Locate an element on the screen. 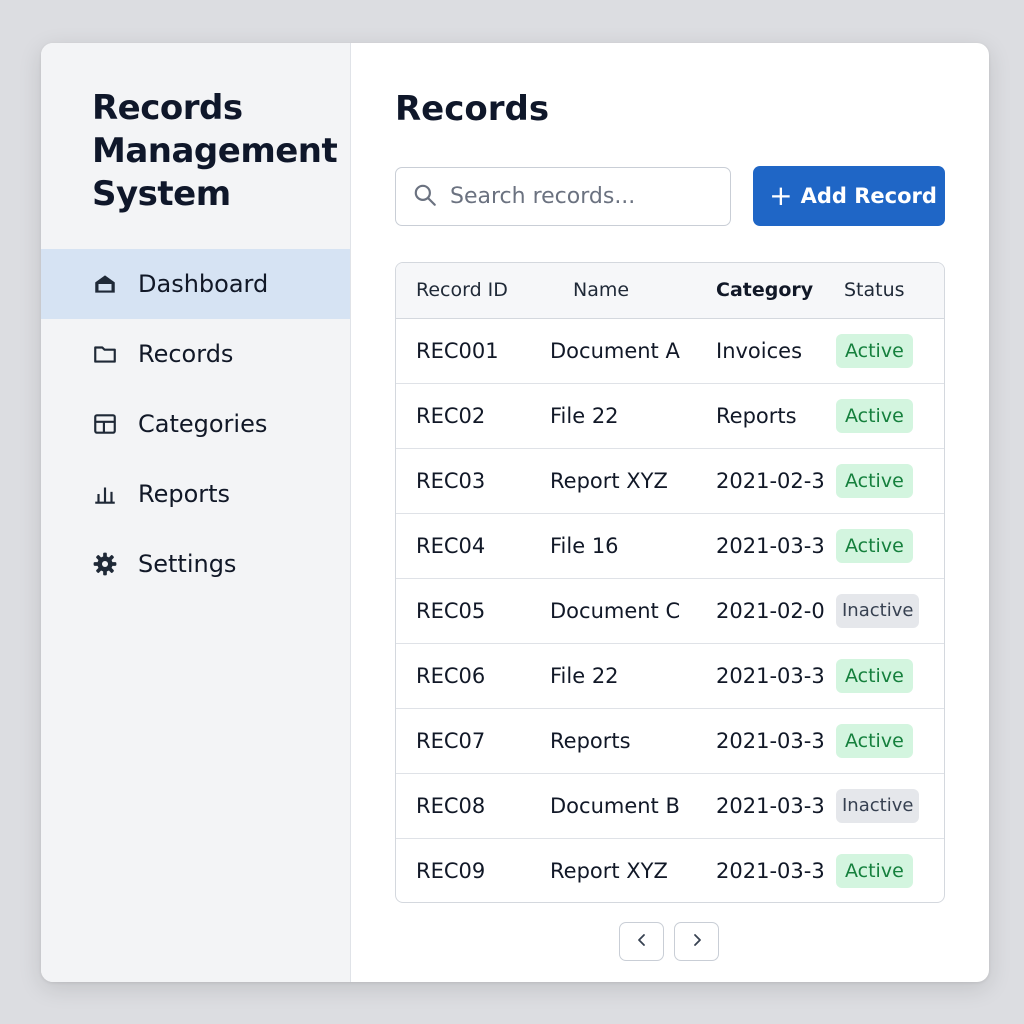  app-title: Records Management System is located at coordinates (215, 151).